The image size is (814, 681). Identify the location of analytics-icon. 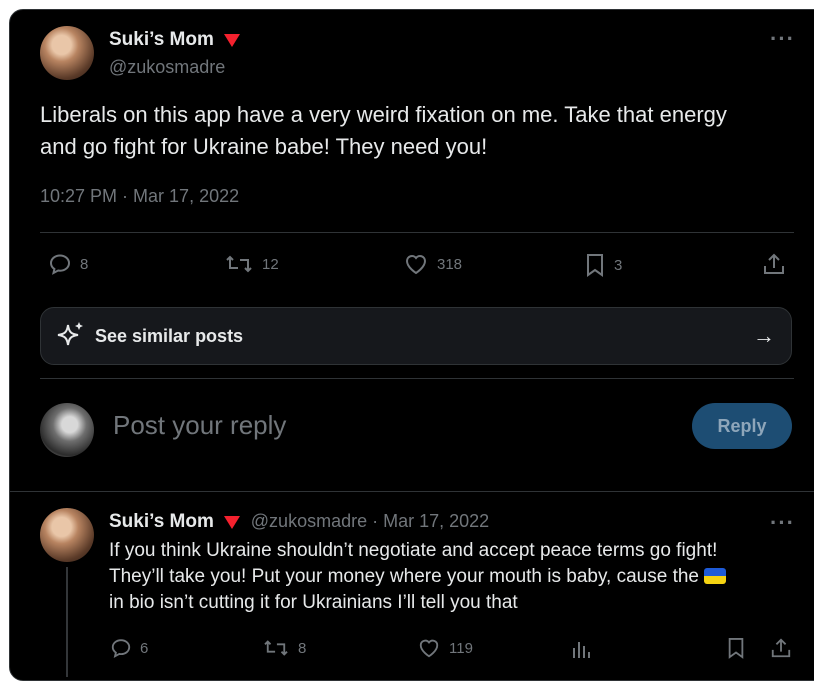
(581, 650).